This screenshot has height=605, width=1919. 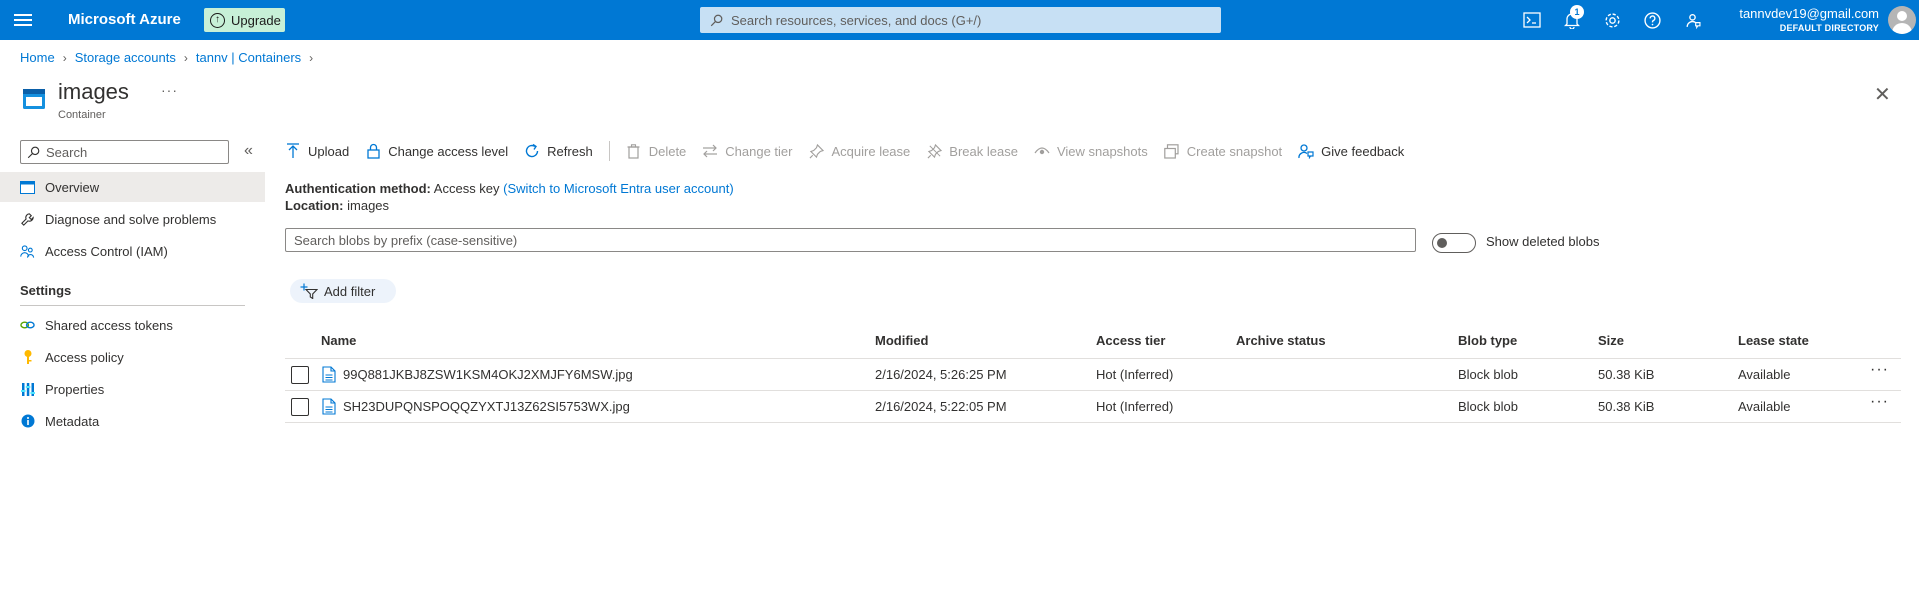 What do you see at coordinates (634, 151) in the screenshot?
I see `trash-icon` at bounding box center [634, 151].